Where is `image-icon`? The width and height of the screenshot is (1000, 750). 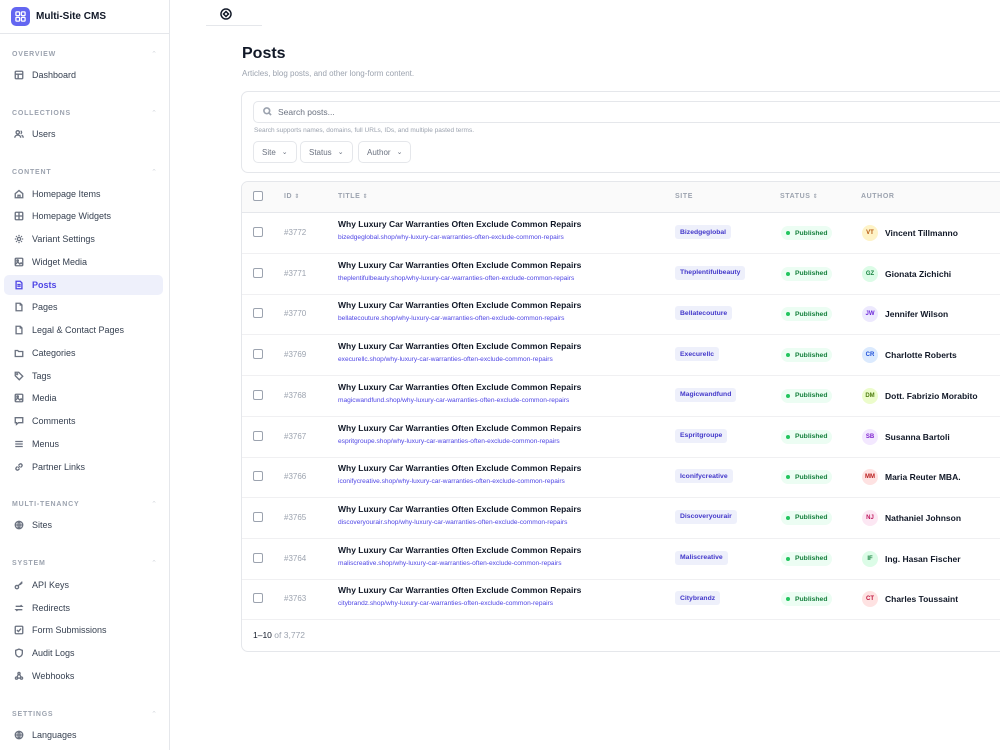 image-icon is located at coordinates (18, 398).